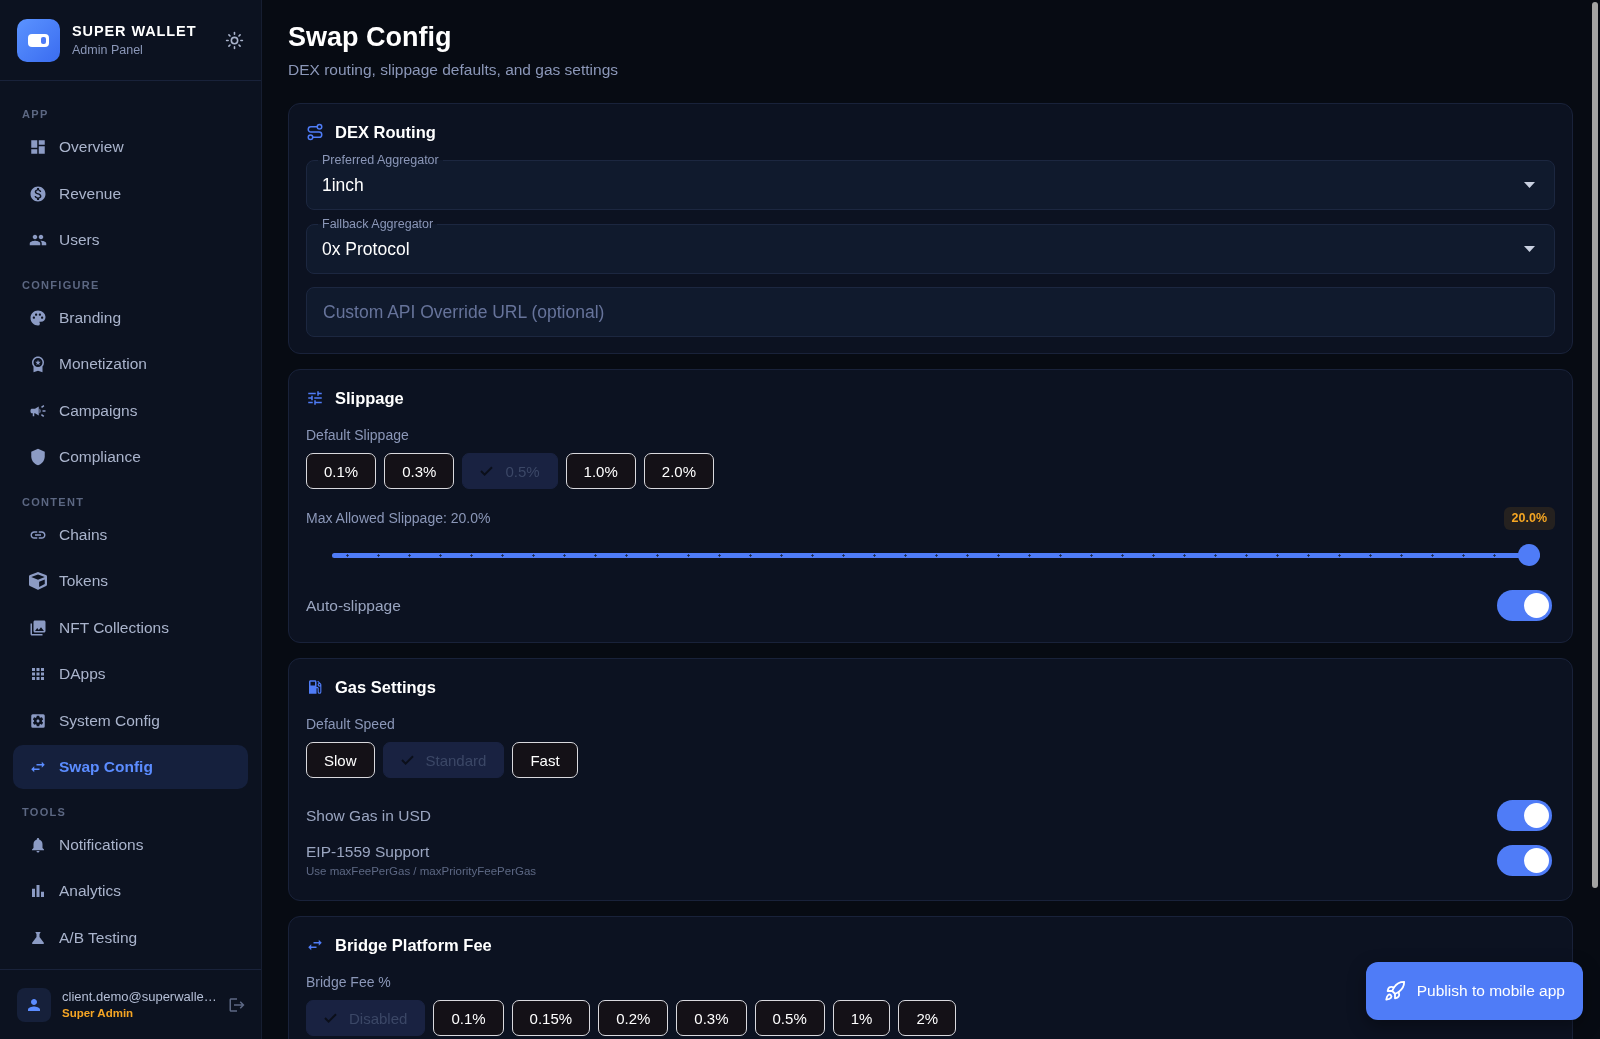  Describe the element at coordinates (380, 160) in the screenshot. I see `field-label: Preferred Aggregator` at that location.